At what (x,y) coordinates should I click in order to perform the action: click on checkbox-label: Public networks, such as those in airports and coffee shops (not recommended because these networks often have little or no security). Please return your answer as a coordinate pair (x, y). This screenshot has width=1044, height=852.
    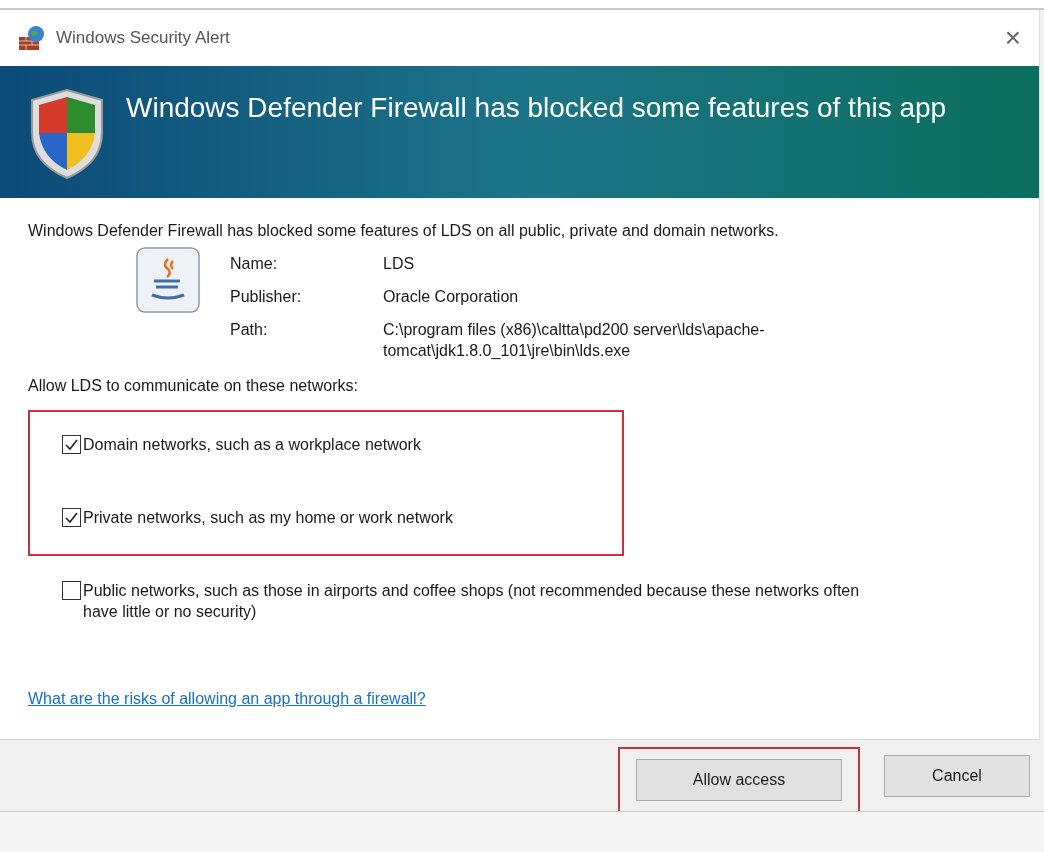
    Looking at the image, I should click on (472, 601).